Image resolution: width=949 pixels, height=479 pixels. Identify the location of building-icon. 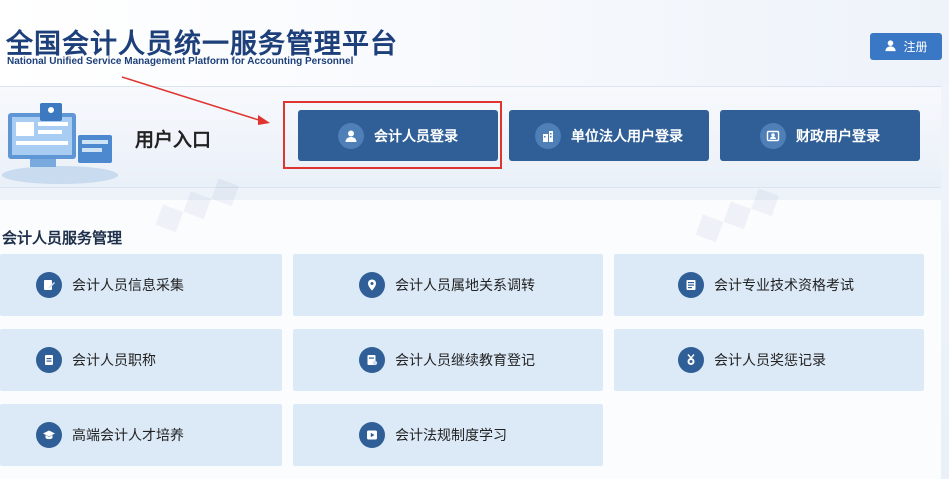
(548, 135).